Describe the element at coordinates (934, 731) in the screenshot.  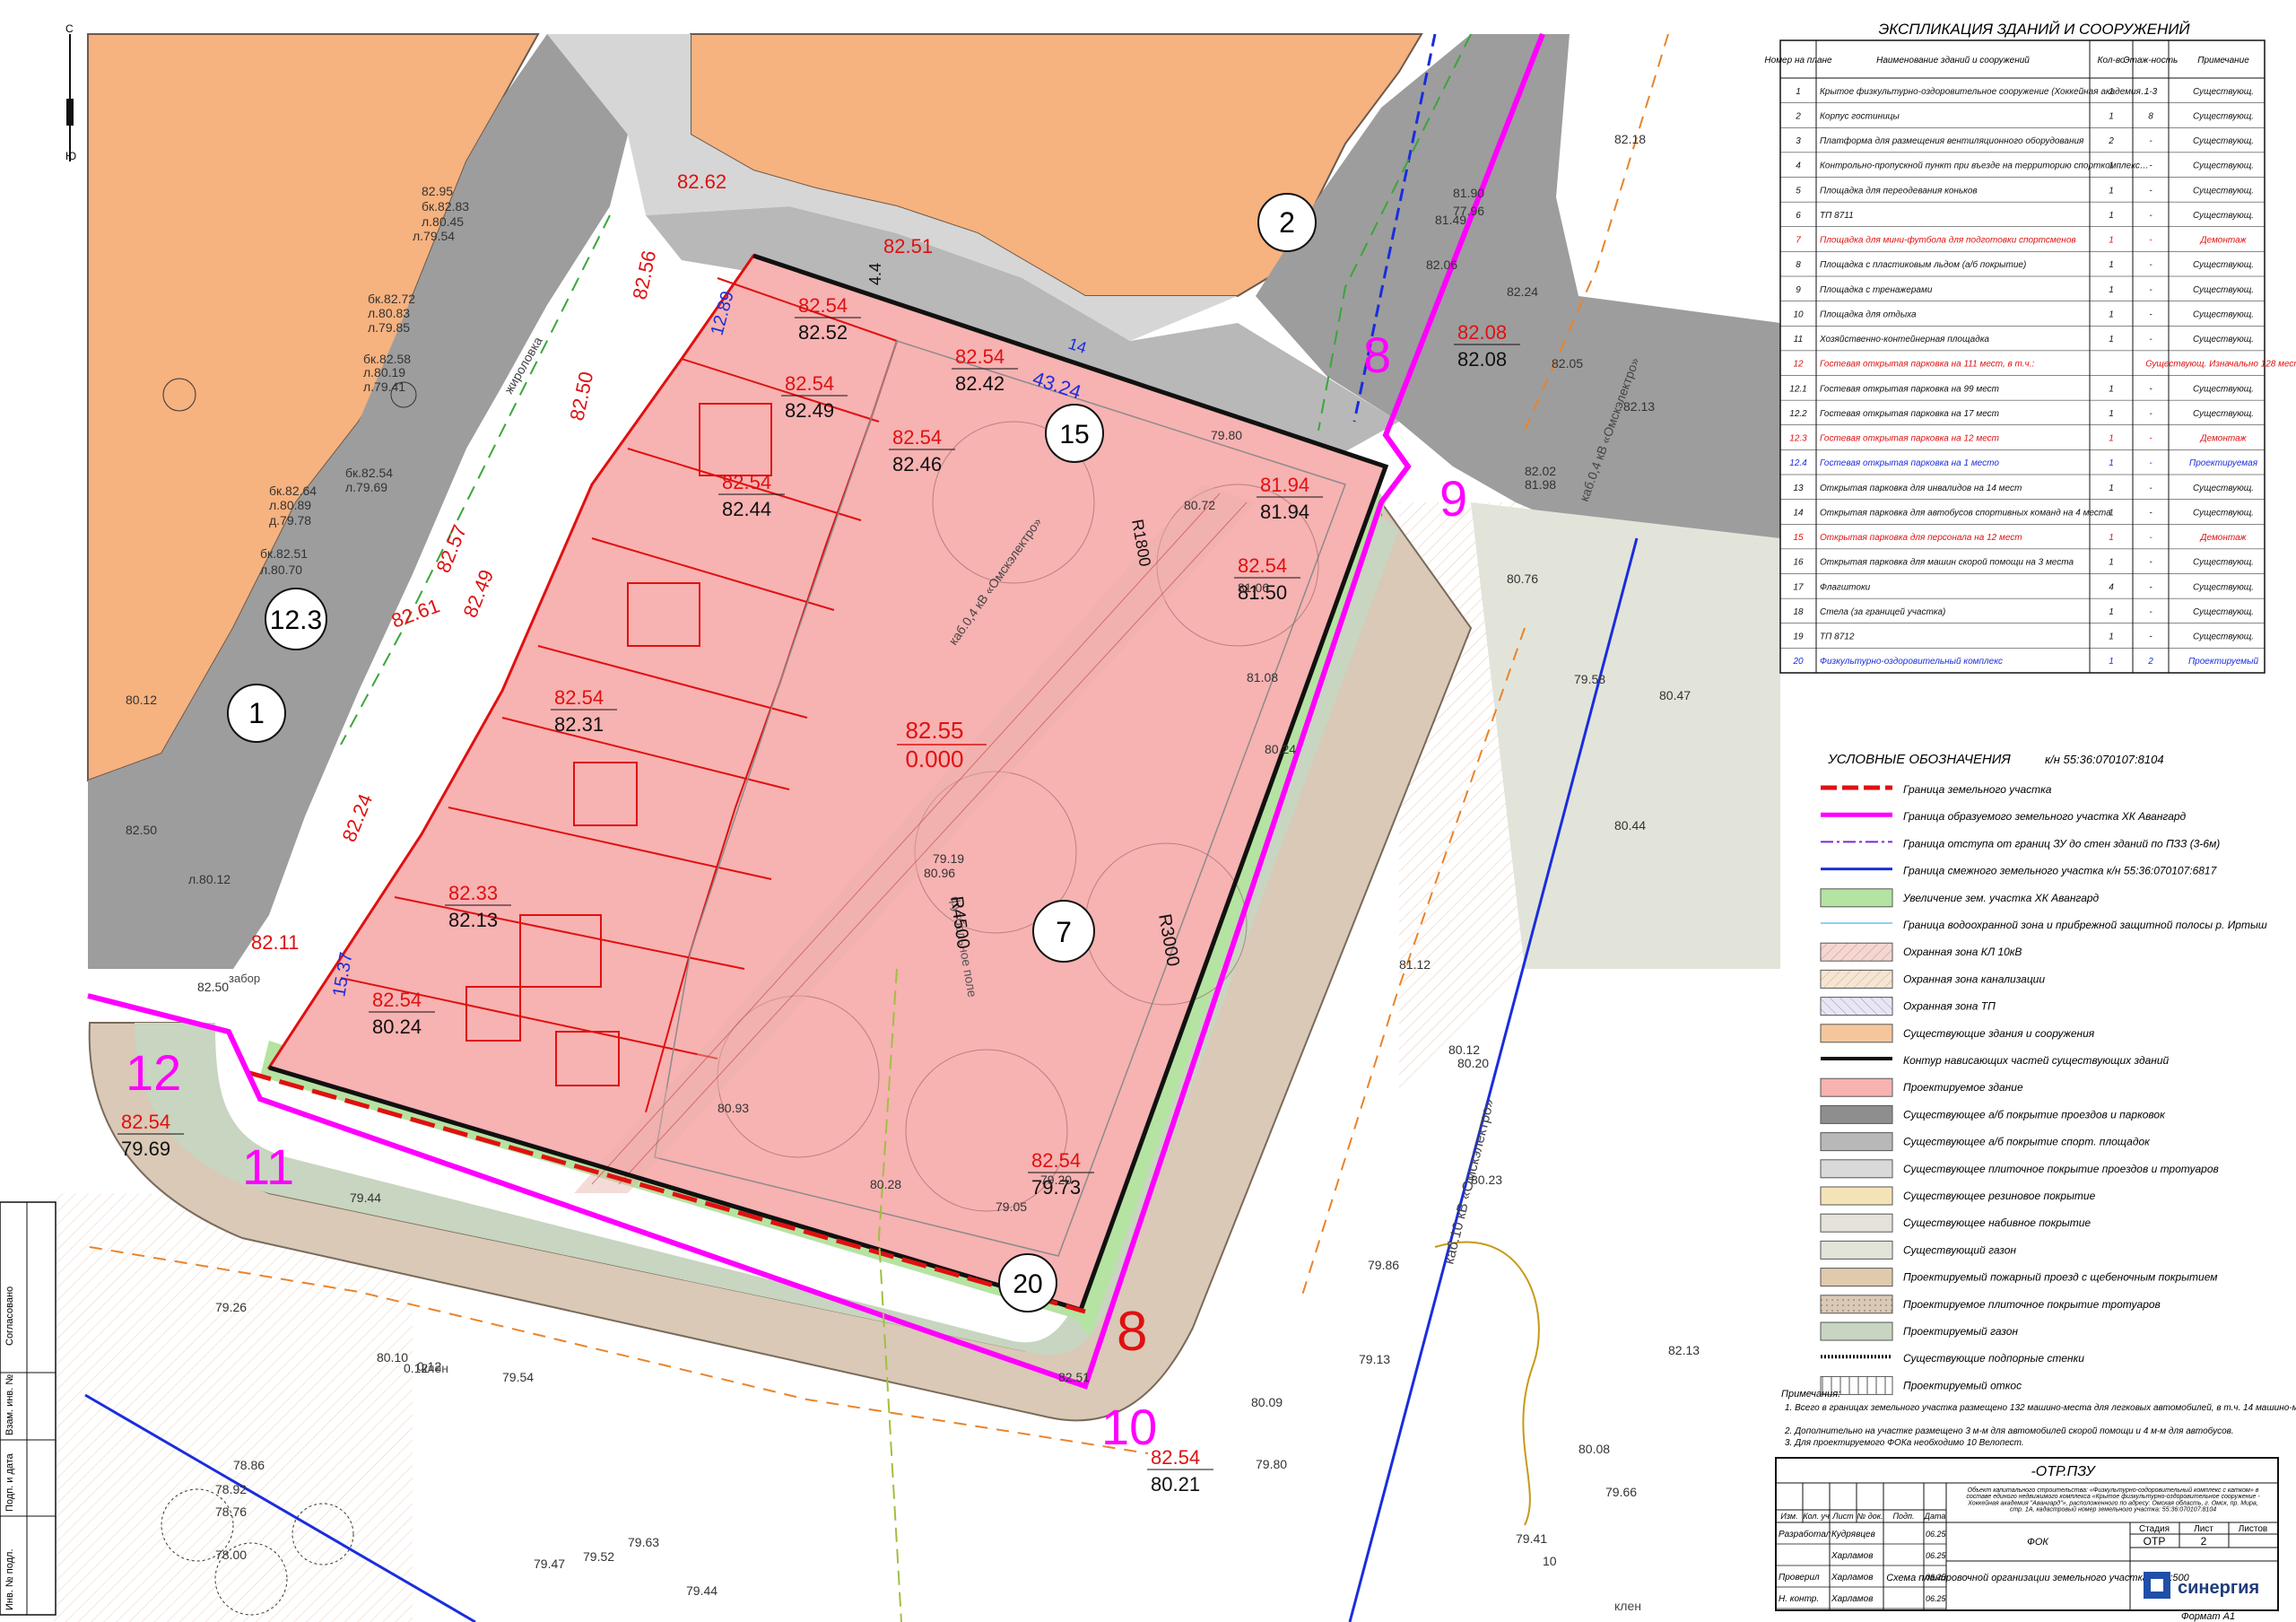
I see `svg-text: 82.55` at that location.